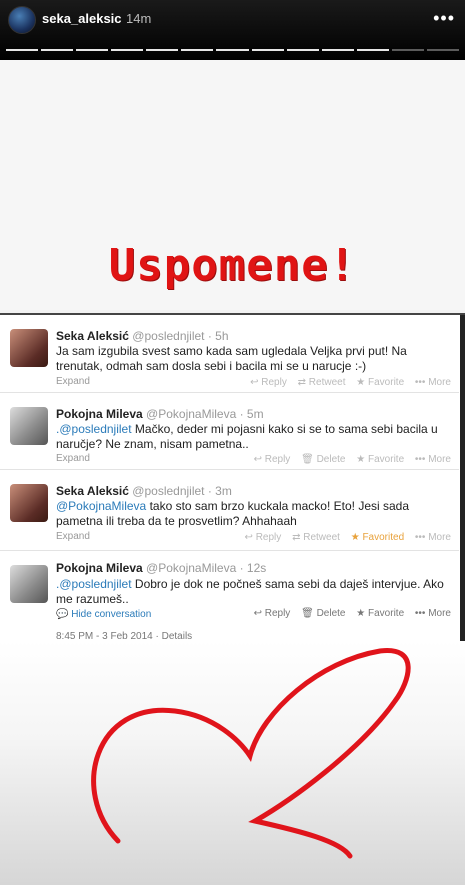 The width and height of the screenshot is (465, 885). I want to click on story-progress-bar, so click(233, 50).